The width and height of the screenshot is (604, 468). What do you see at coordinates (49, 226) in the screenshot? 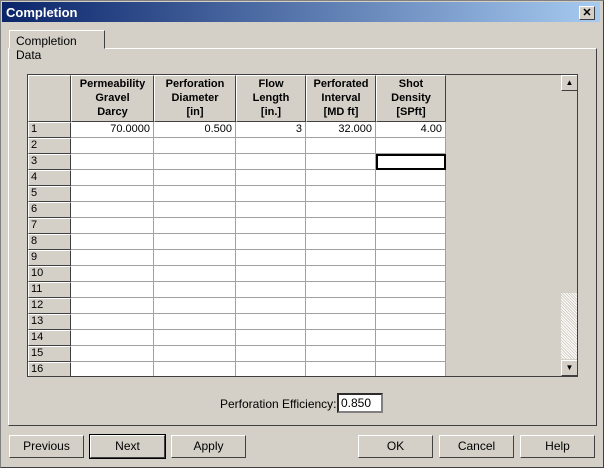
I see `row-header: 7` at bounding box center [49, 226].